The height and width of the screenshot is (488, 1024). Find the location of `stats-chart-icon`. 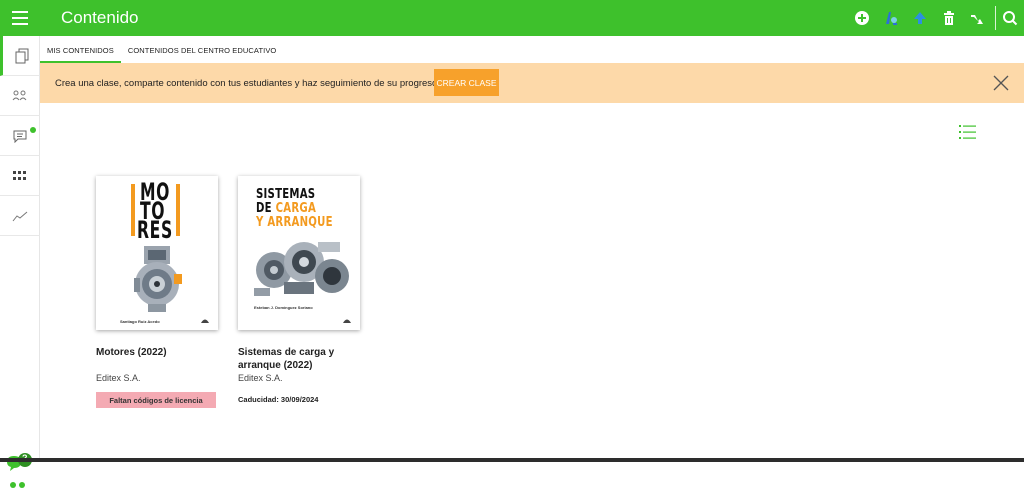

stats-chart-icon is located at coordinates (20, 216).